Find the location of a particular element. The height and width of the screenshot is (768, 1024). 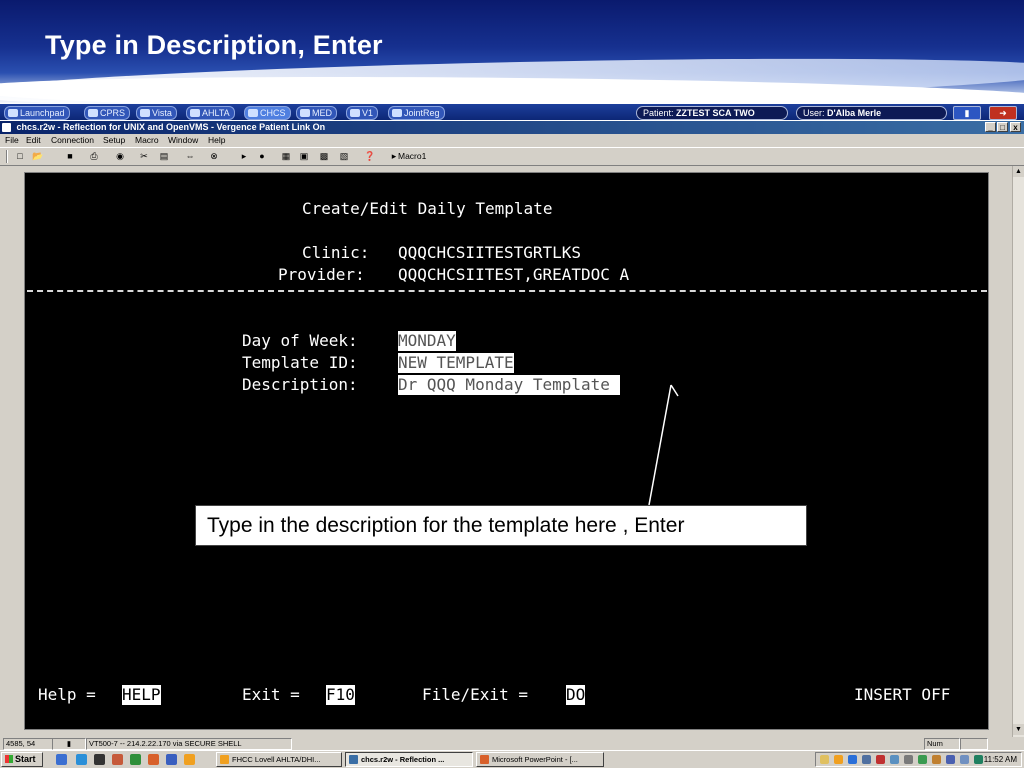

connect-icon: ⇔ is located at coordinates (190, 156).